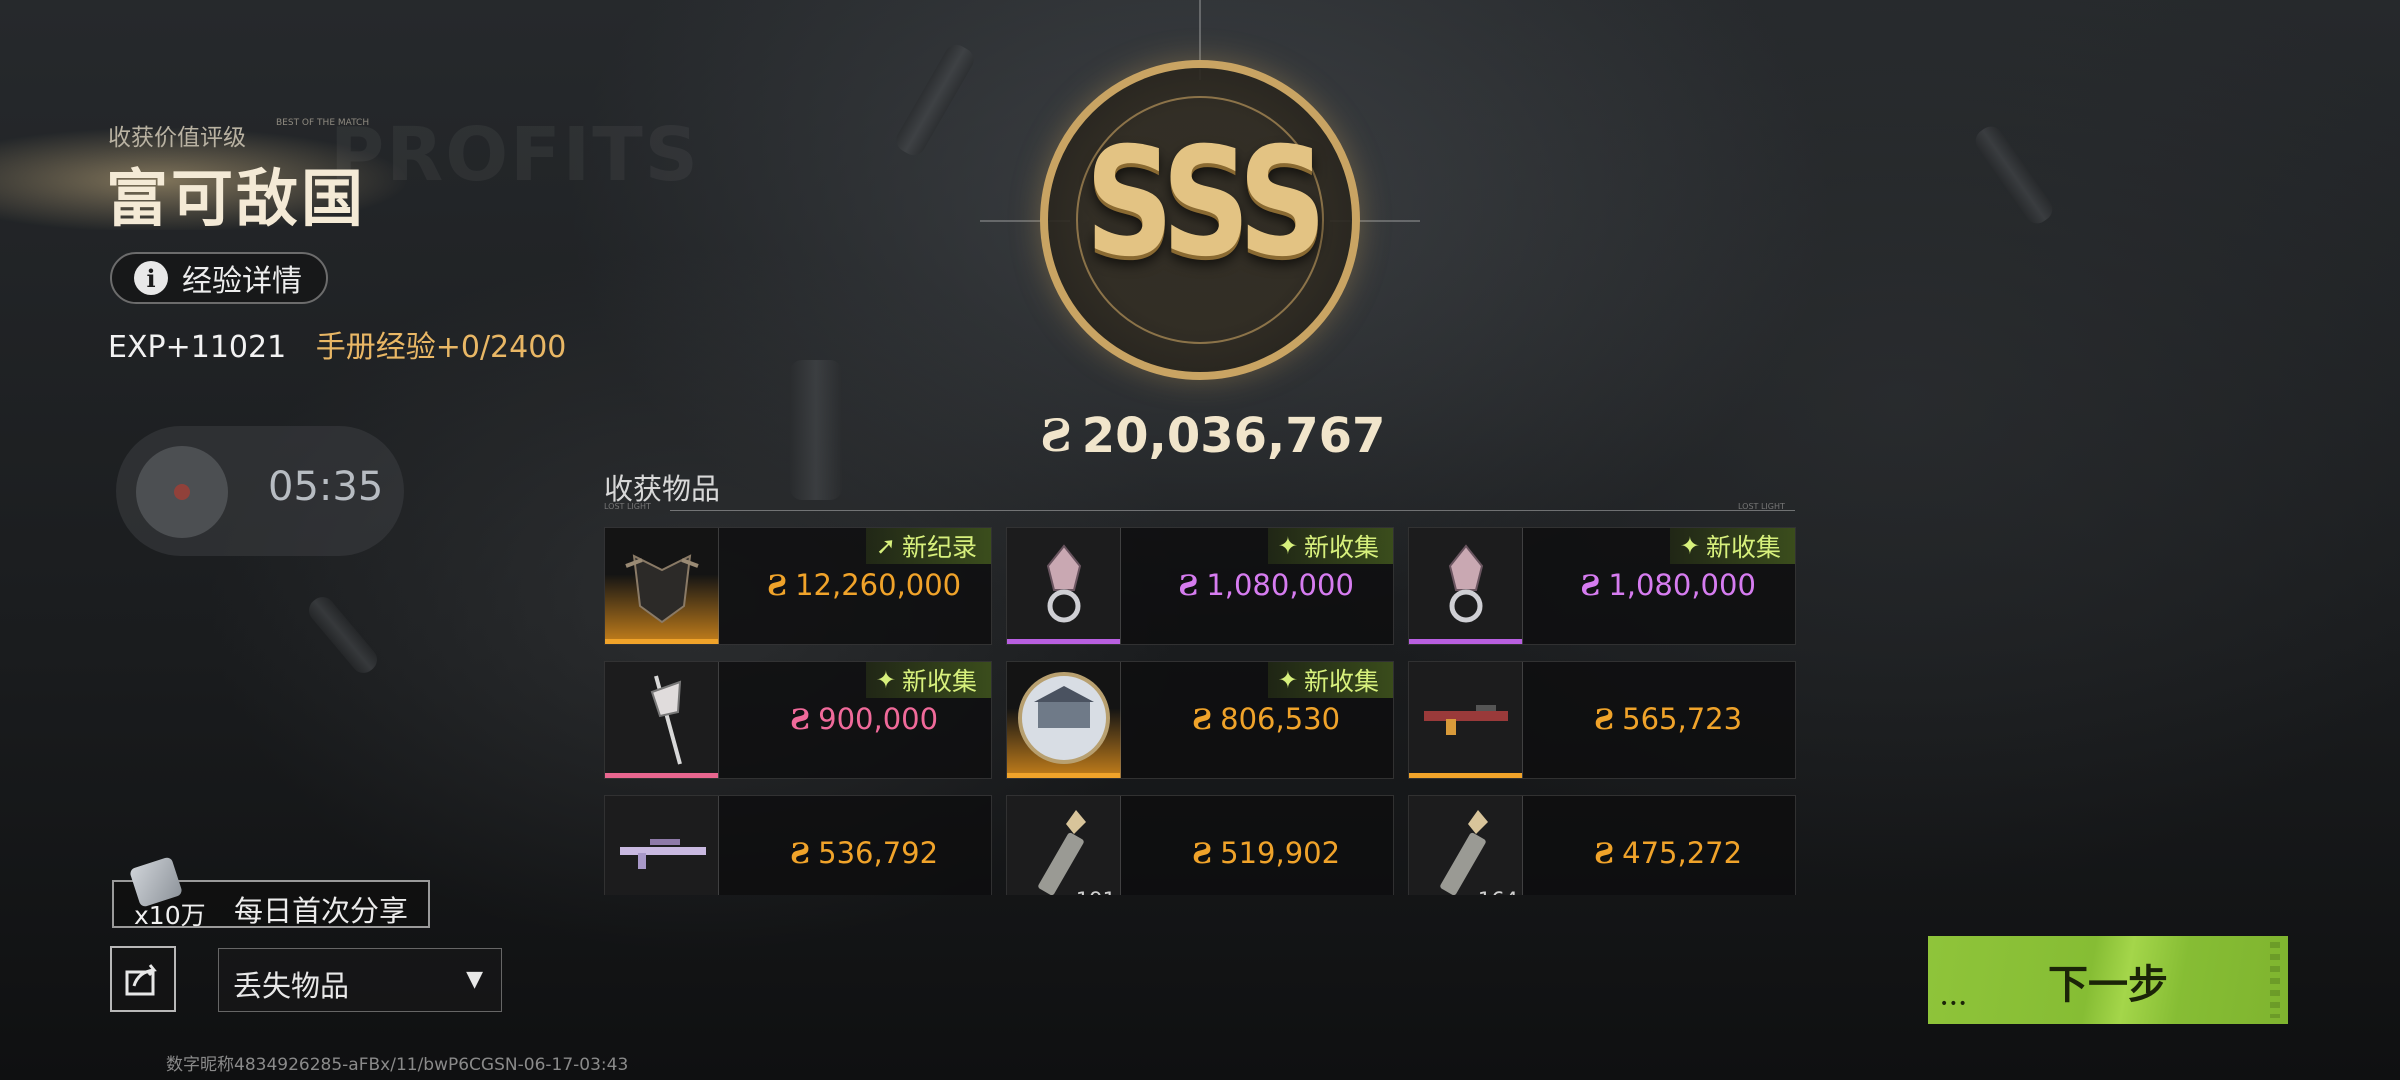 Image resolution: width=2400 pixels, height=1080 pixels. I want to click on dropdown-arrow-icon: ▼, so click(474, 979).